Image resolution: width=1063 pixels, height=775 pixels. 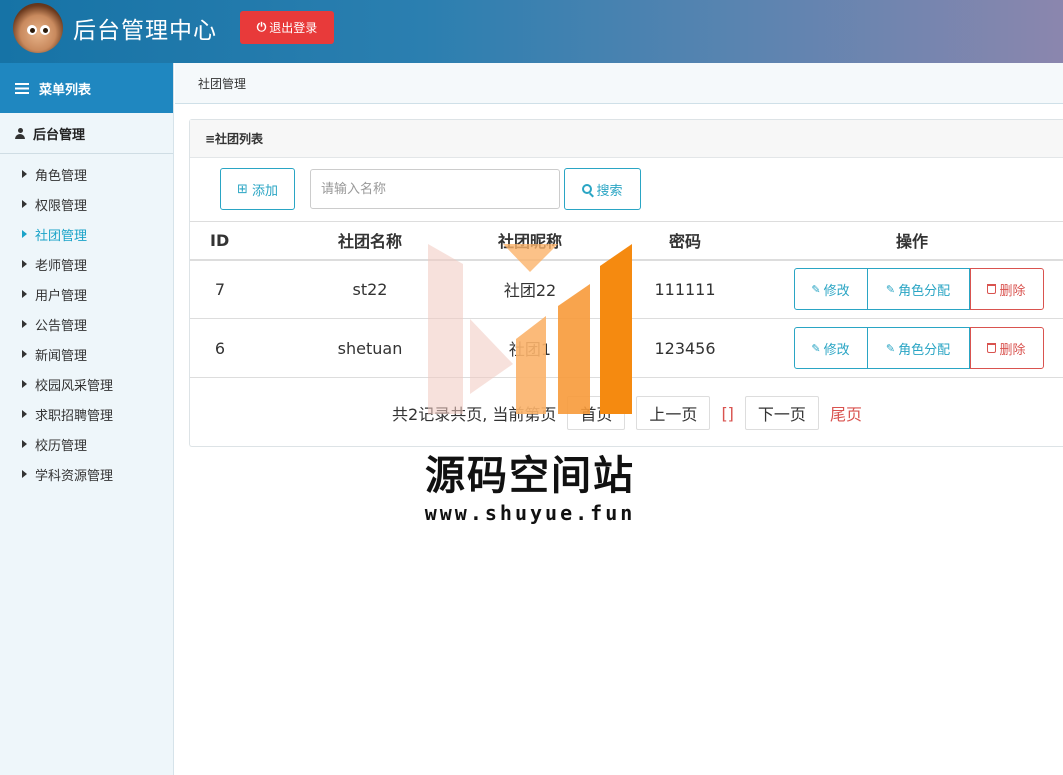 What do you see at coordinates (836, 350) in the screenshot?
I see `edit-label: 修改` at bounding box center [836, 350].